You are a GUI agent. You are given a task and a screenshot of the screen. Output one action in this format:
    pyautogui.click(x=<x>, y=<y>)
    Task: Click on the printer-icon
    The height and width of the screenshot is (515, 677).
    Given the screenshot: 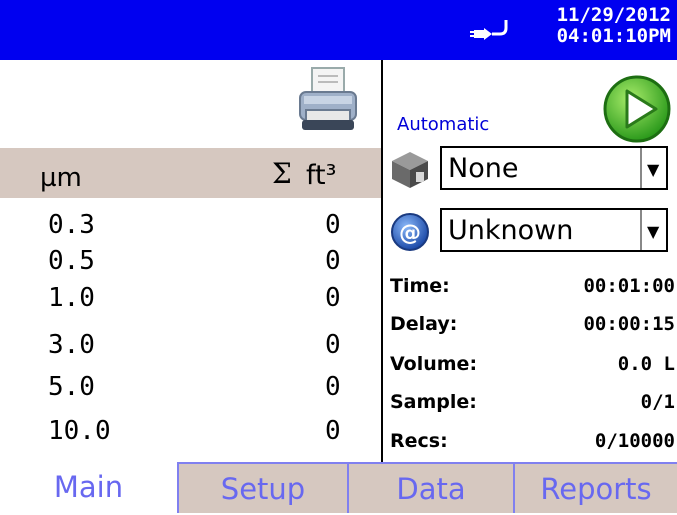 What is the action you would take?
    pyautogui.click(x=328, y=101)
    